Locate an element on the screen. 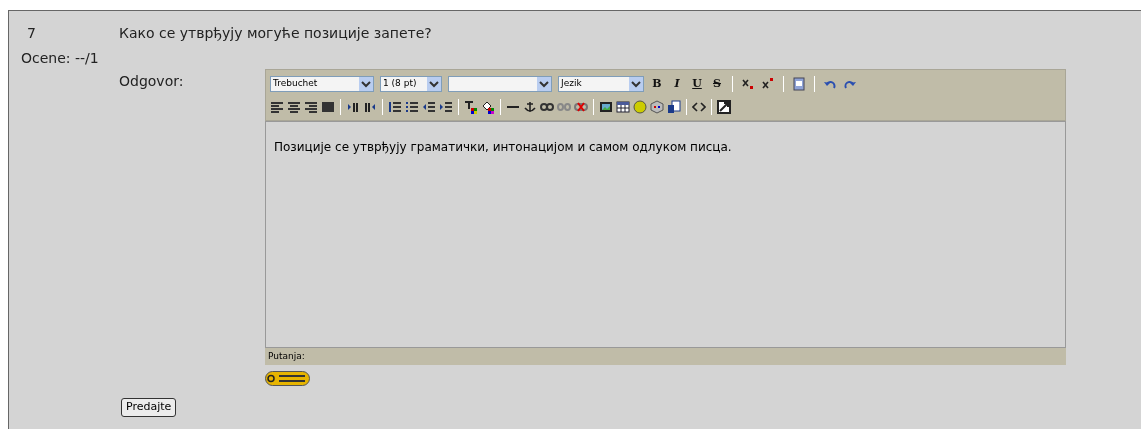  bold-button: B is located at coordinates (657, 84).